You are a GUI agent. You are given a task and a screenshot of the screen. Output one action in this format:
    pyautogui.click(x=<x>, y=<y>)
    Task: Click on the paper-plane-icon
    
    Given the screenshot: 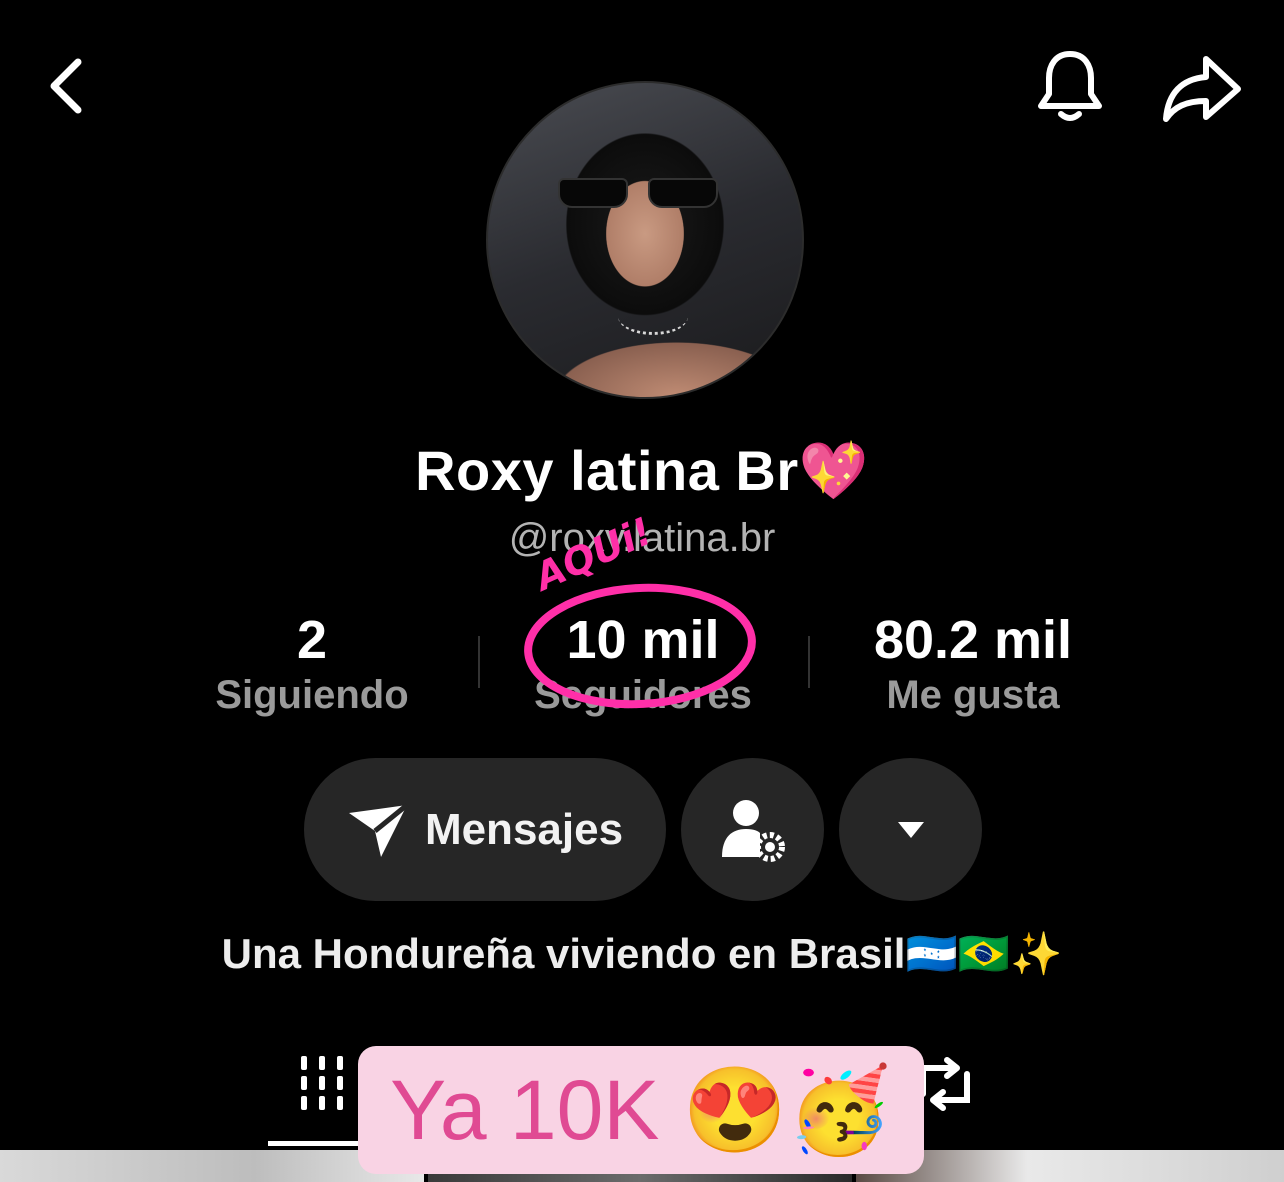 What is the action you would take?
    pyautogui.click(x=378, y=829)
    